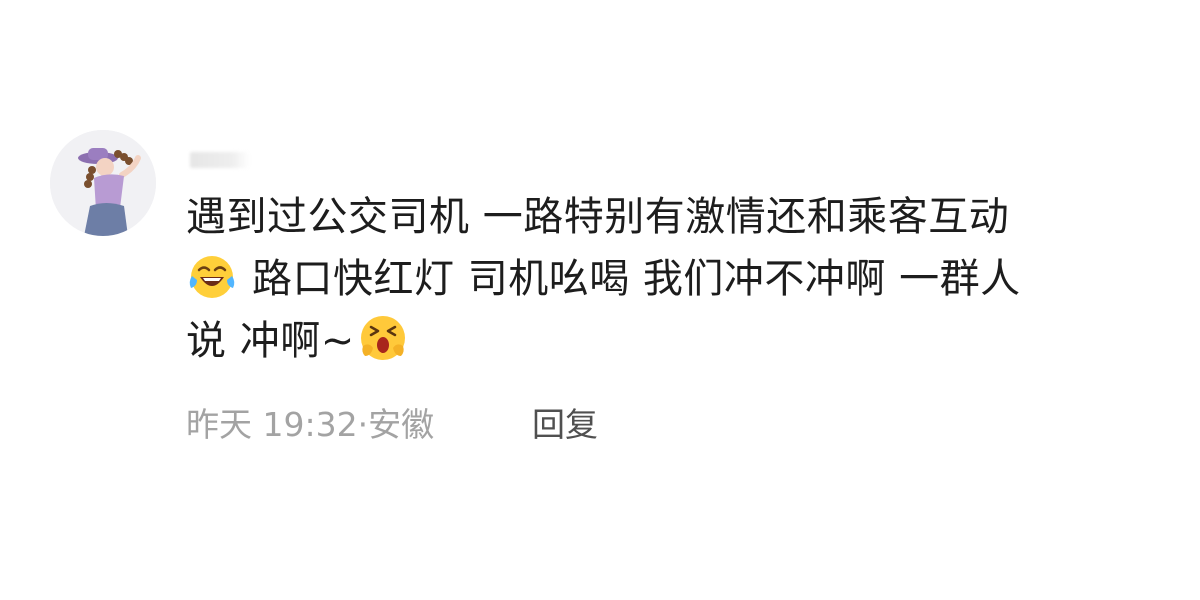  What do you see at coordinates (681, 341) in the screenshot?
I see `comment-line-3: 说 冲啊~` at bounding box center [681, 341].